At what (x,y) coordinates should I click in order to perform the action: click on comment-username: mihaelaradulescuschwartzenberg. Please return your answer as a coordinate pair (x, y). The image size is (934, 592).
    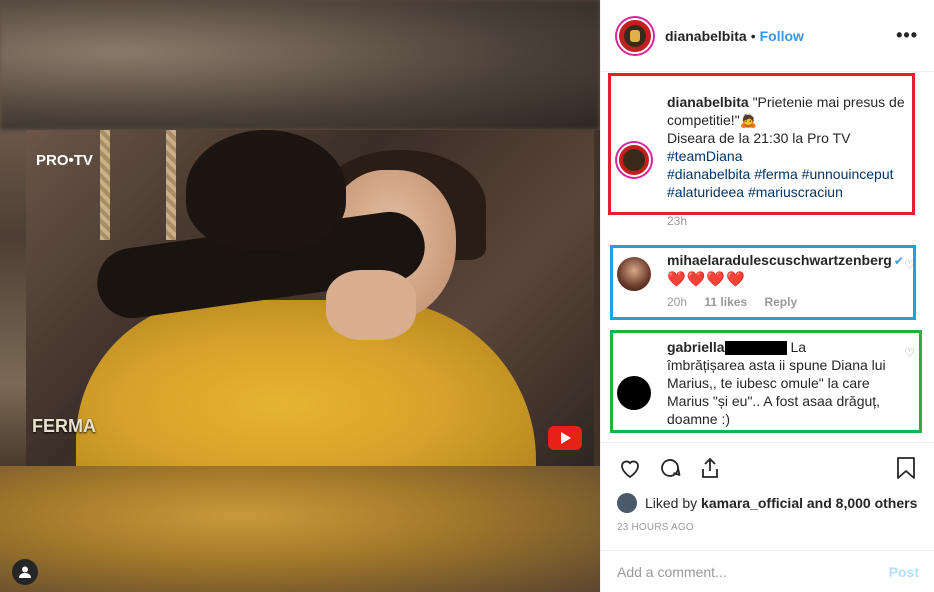
    Looking at the image, I should click on (779, 260).